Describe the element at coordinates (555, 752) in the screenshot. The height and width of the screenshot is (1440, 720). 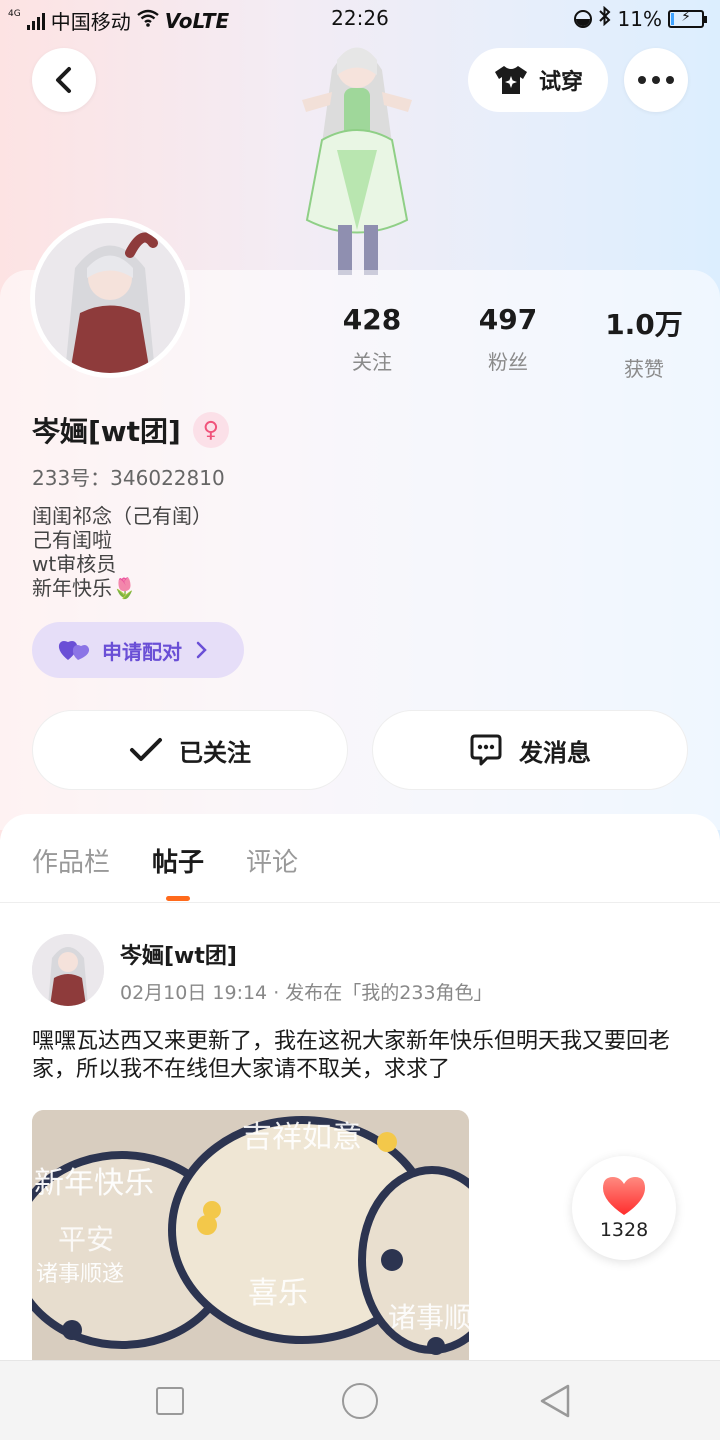
I see `message-label: 发消息` at that location.